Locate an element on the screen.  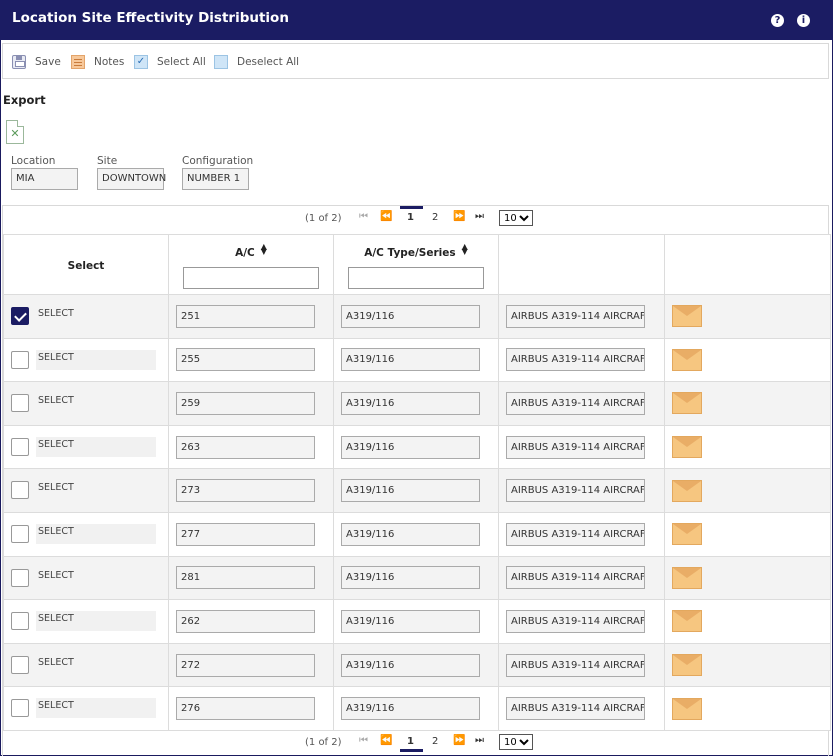
column-header-ac-type: A/C Type/Series ▲ ▼ is located at coordinates (416, 264).